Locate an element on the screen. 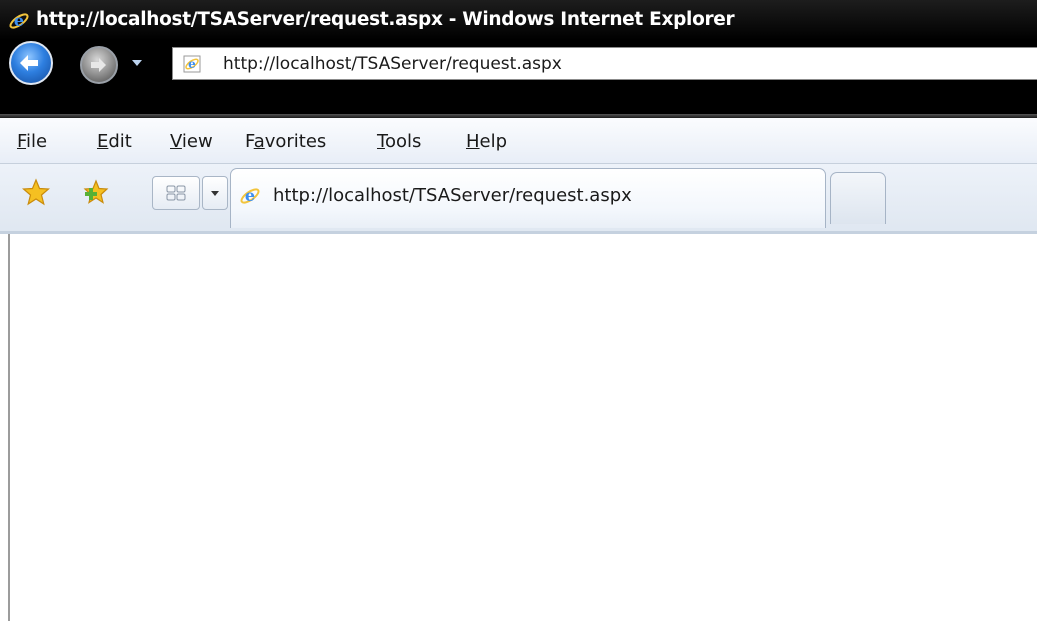 The height and width of the screenshot is (621, 1037). quick-tabs-icon is located at coordinates (176, 193).